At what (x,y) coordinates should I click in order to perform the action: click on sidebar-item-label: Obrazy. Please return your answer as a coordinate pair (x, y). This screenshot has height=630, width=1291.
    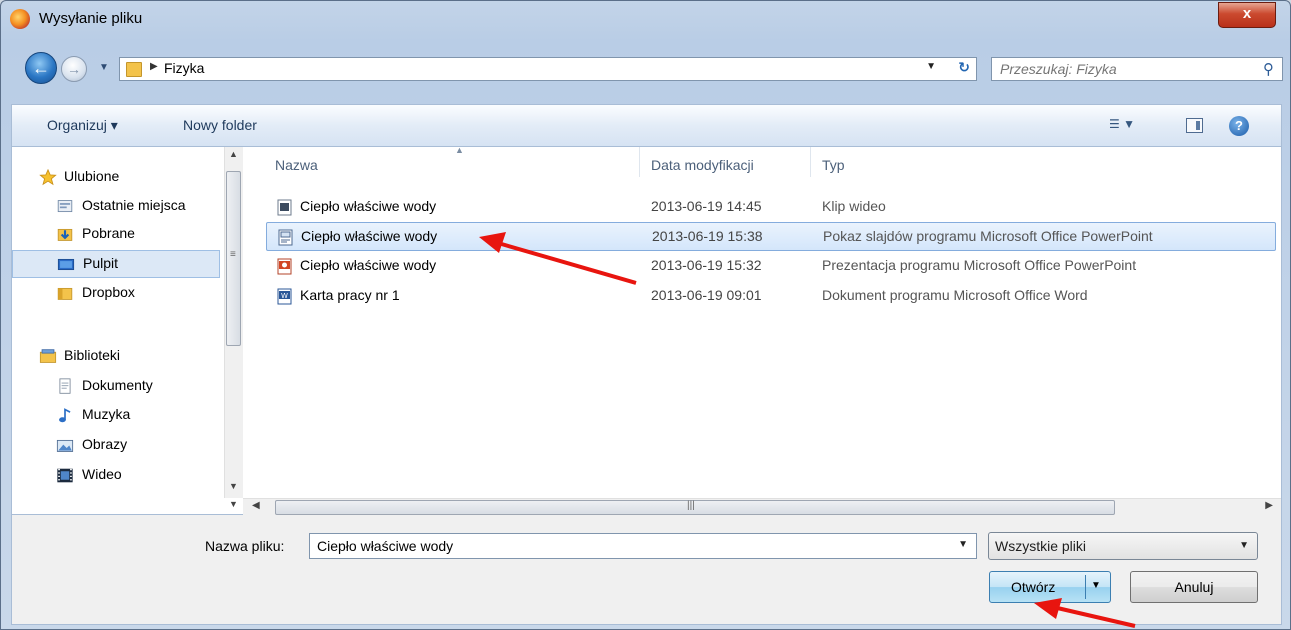
    Looking at the image, I should click on (105, 444).